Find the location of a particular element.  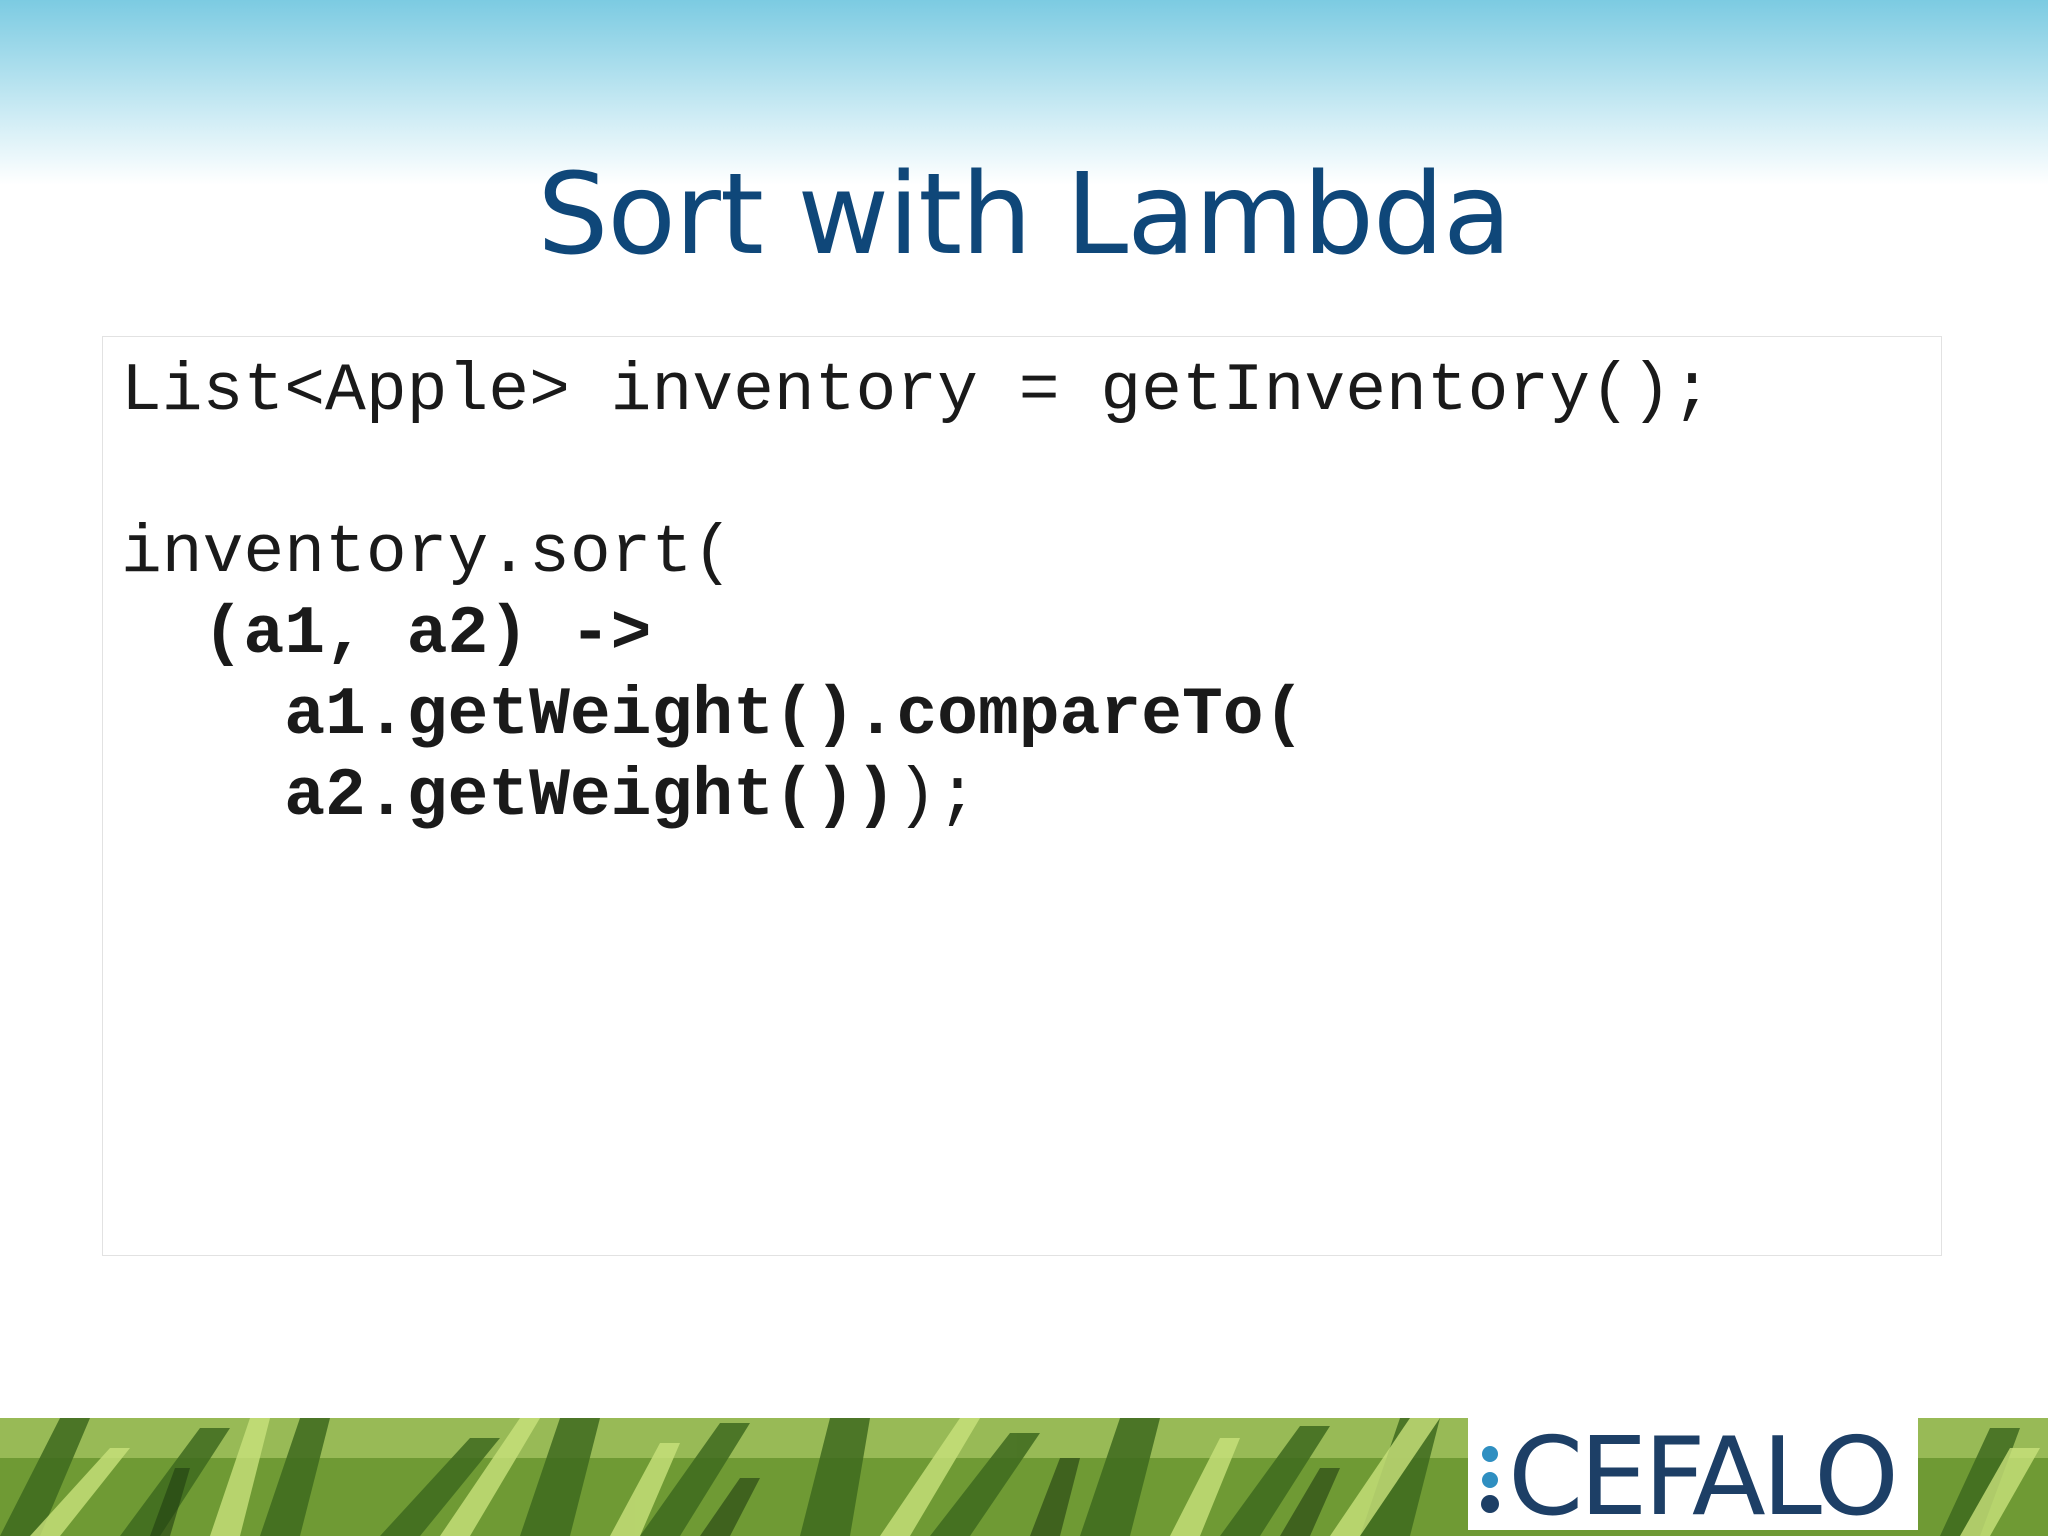

code-line-1: List<Apple> inventory = getInventory(); is located at coordinates (917, 391).